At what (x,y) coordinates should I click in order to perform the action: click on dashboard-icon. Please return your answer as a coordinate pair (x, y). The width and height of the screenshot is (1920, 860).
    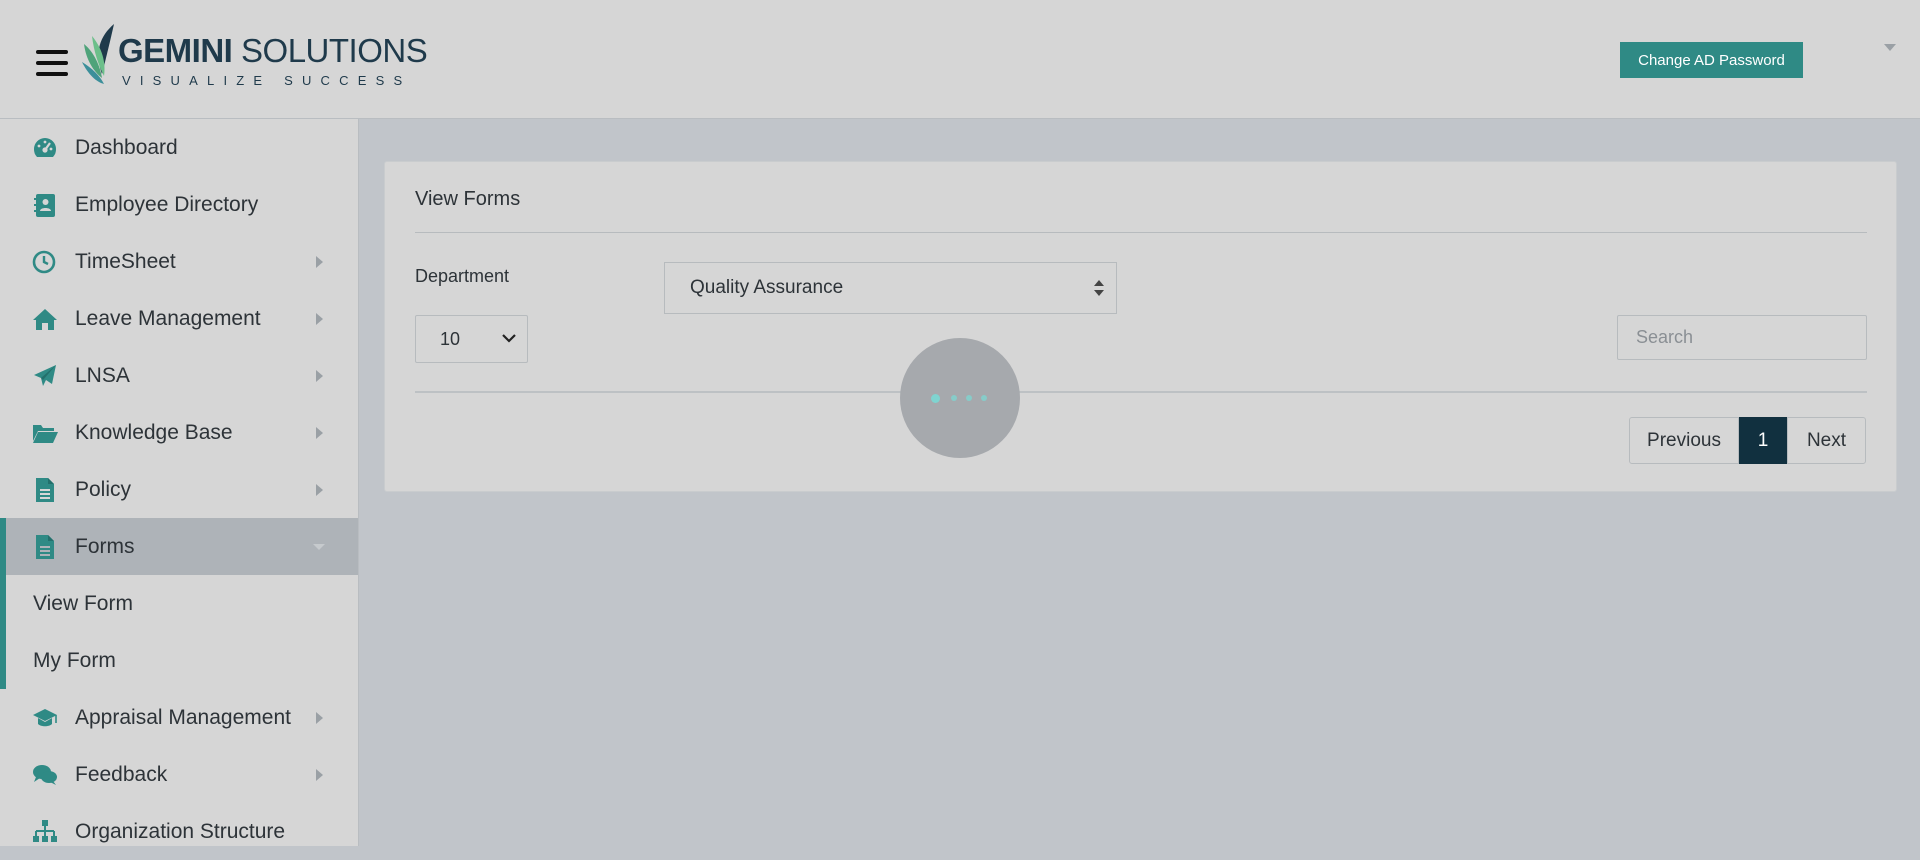
    Looking at the image, I should click on (45, 147).